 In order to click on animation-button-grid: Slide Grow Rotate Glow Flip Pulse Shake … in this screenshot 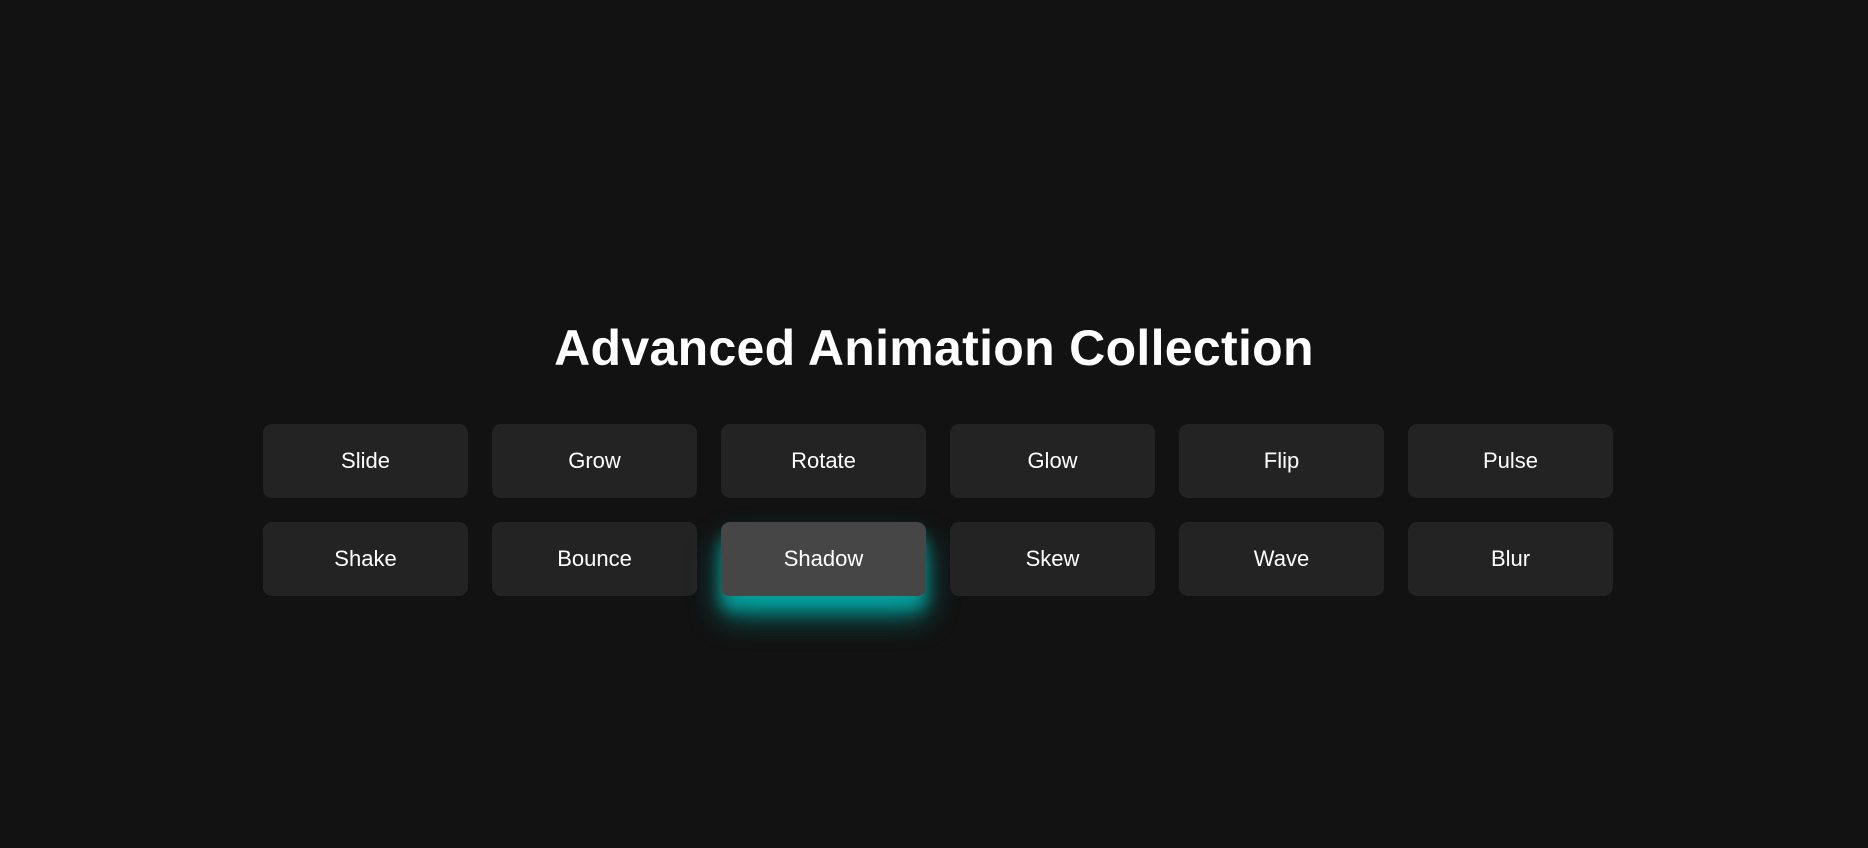, I will do `click(938, 510)`.